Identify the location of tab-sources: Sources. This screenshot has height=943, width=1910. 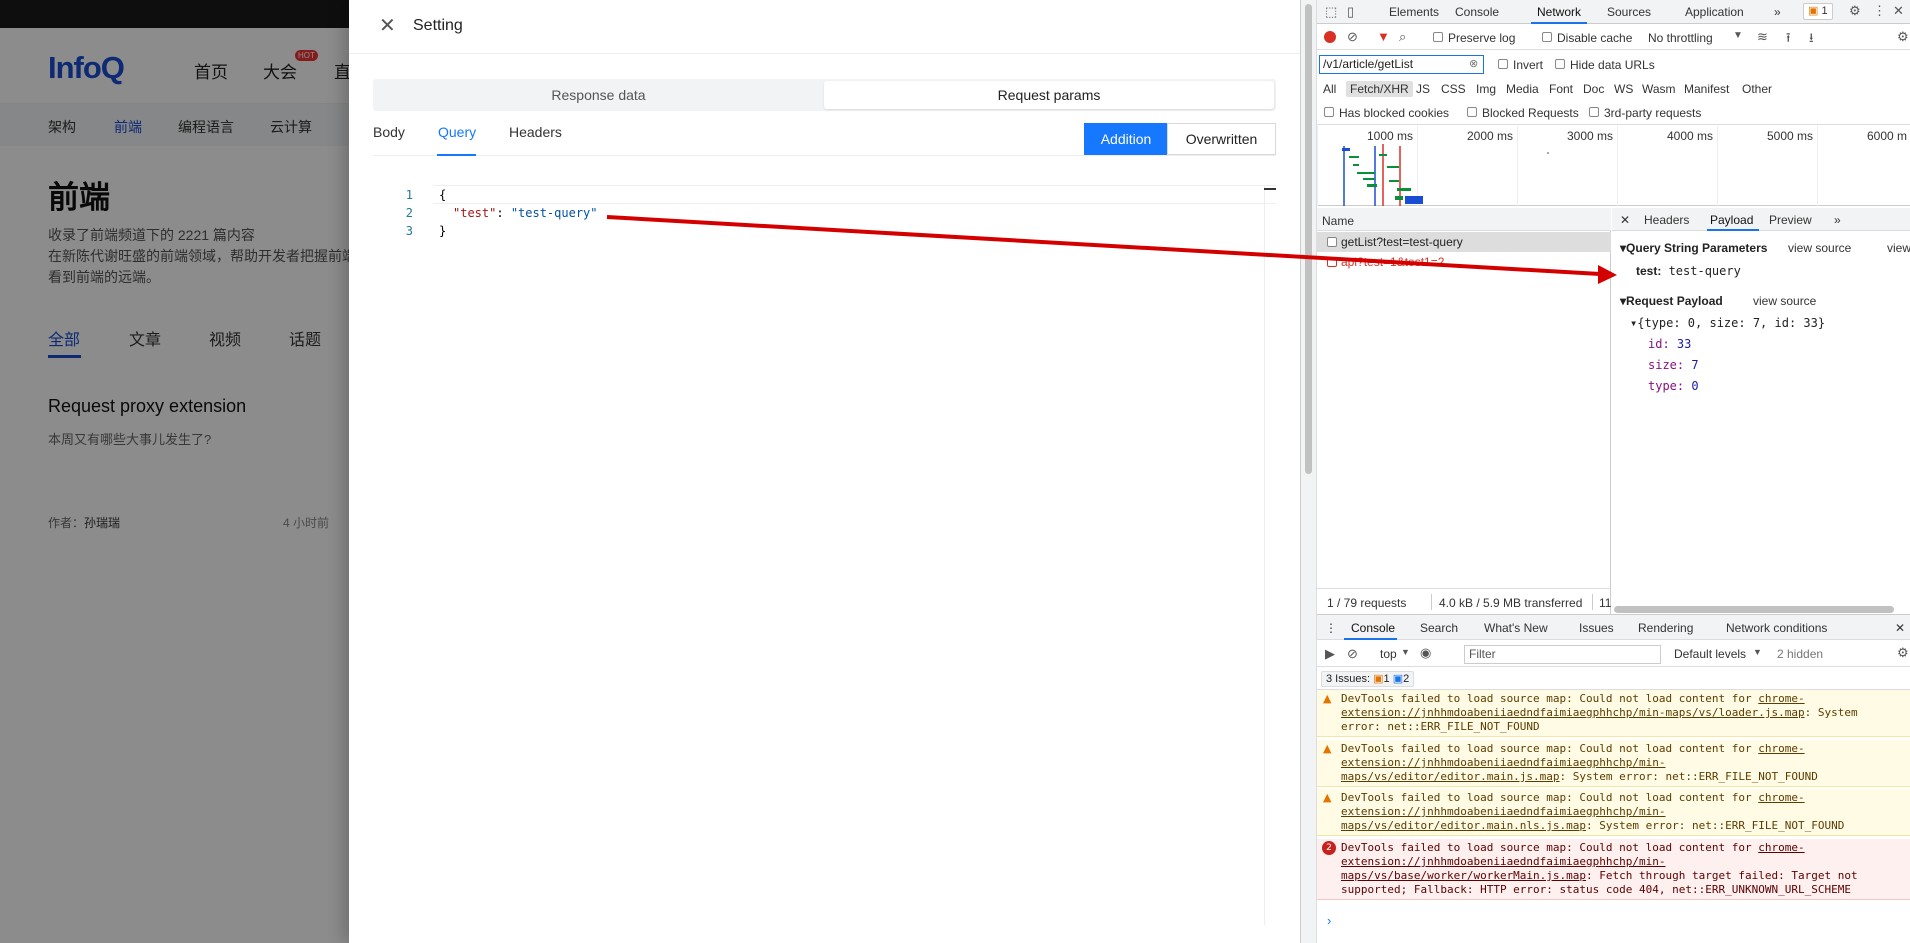
(1629, 12).